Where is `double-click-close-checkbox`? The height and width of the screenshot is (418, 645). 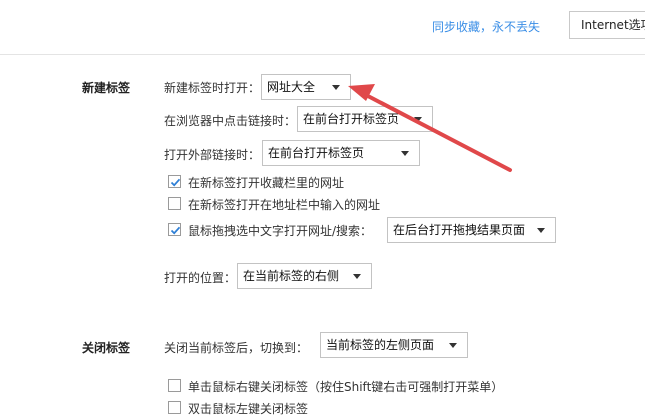
double-click-close-checkbox is located at coordinates (174, 407).